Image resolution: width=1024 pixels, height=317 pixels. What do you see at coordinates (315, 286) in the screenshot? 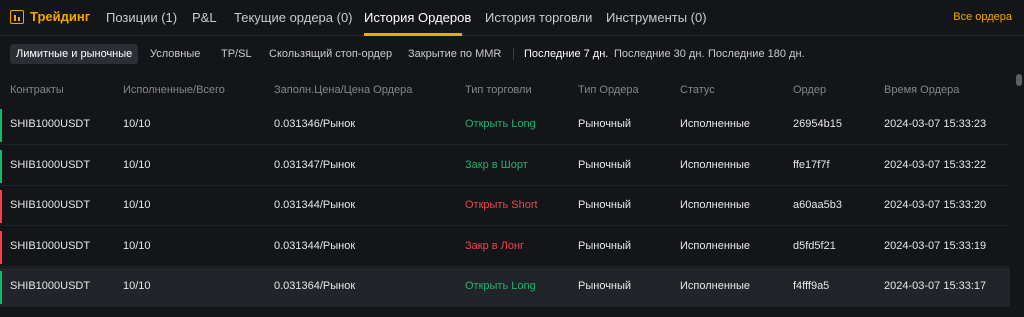
I see `cell-price: 0.031364/Рынок` at bounding box center [315, 286].